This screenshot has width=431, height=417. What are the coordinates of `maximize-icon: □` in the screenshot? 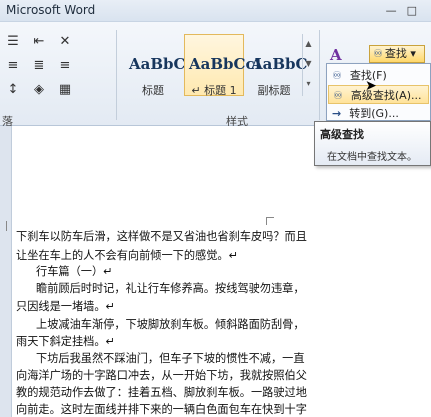 It's located at (417, 10).